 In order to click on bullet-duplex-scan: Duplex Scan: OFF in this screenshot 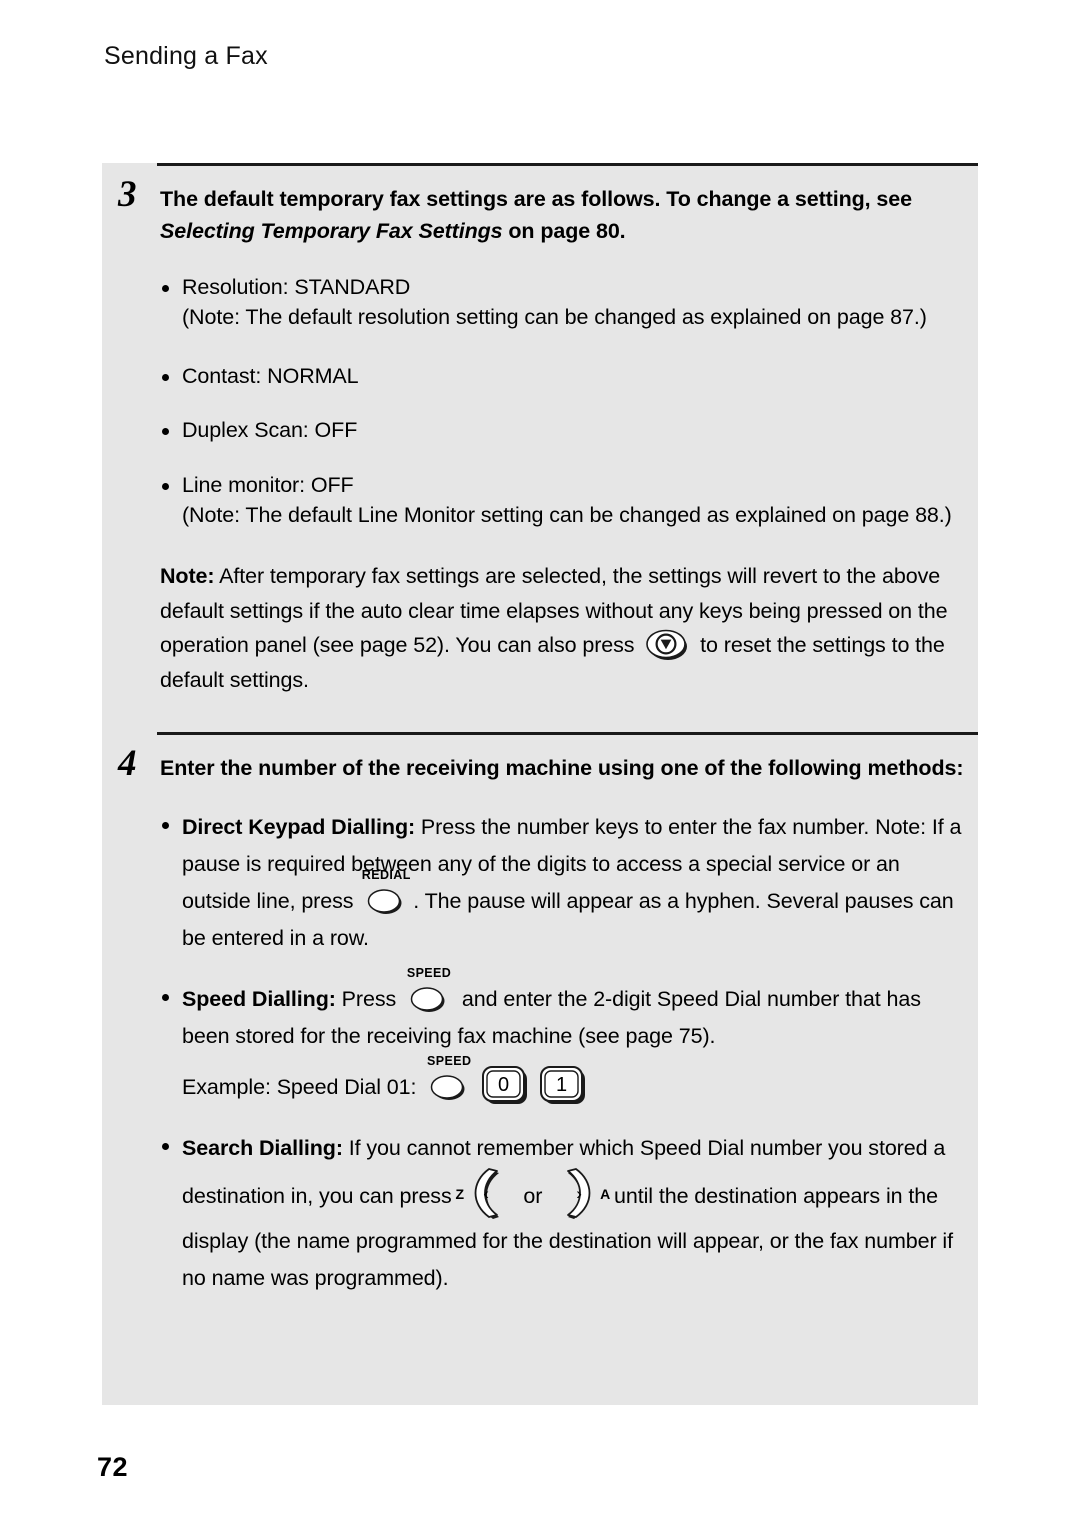, I will do `click(540, 430)`.